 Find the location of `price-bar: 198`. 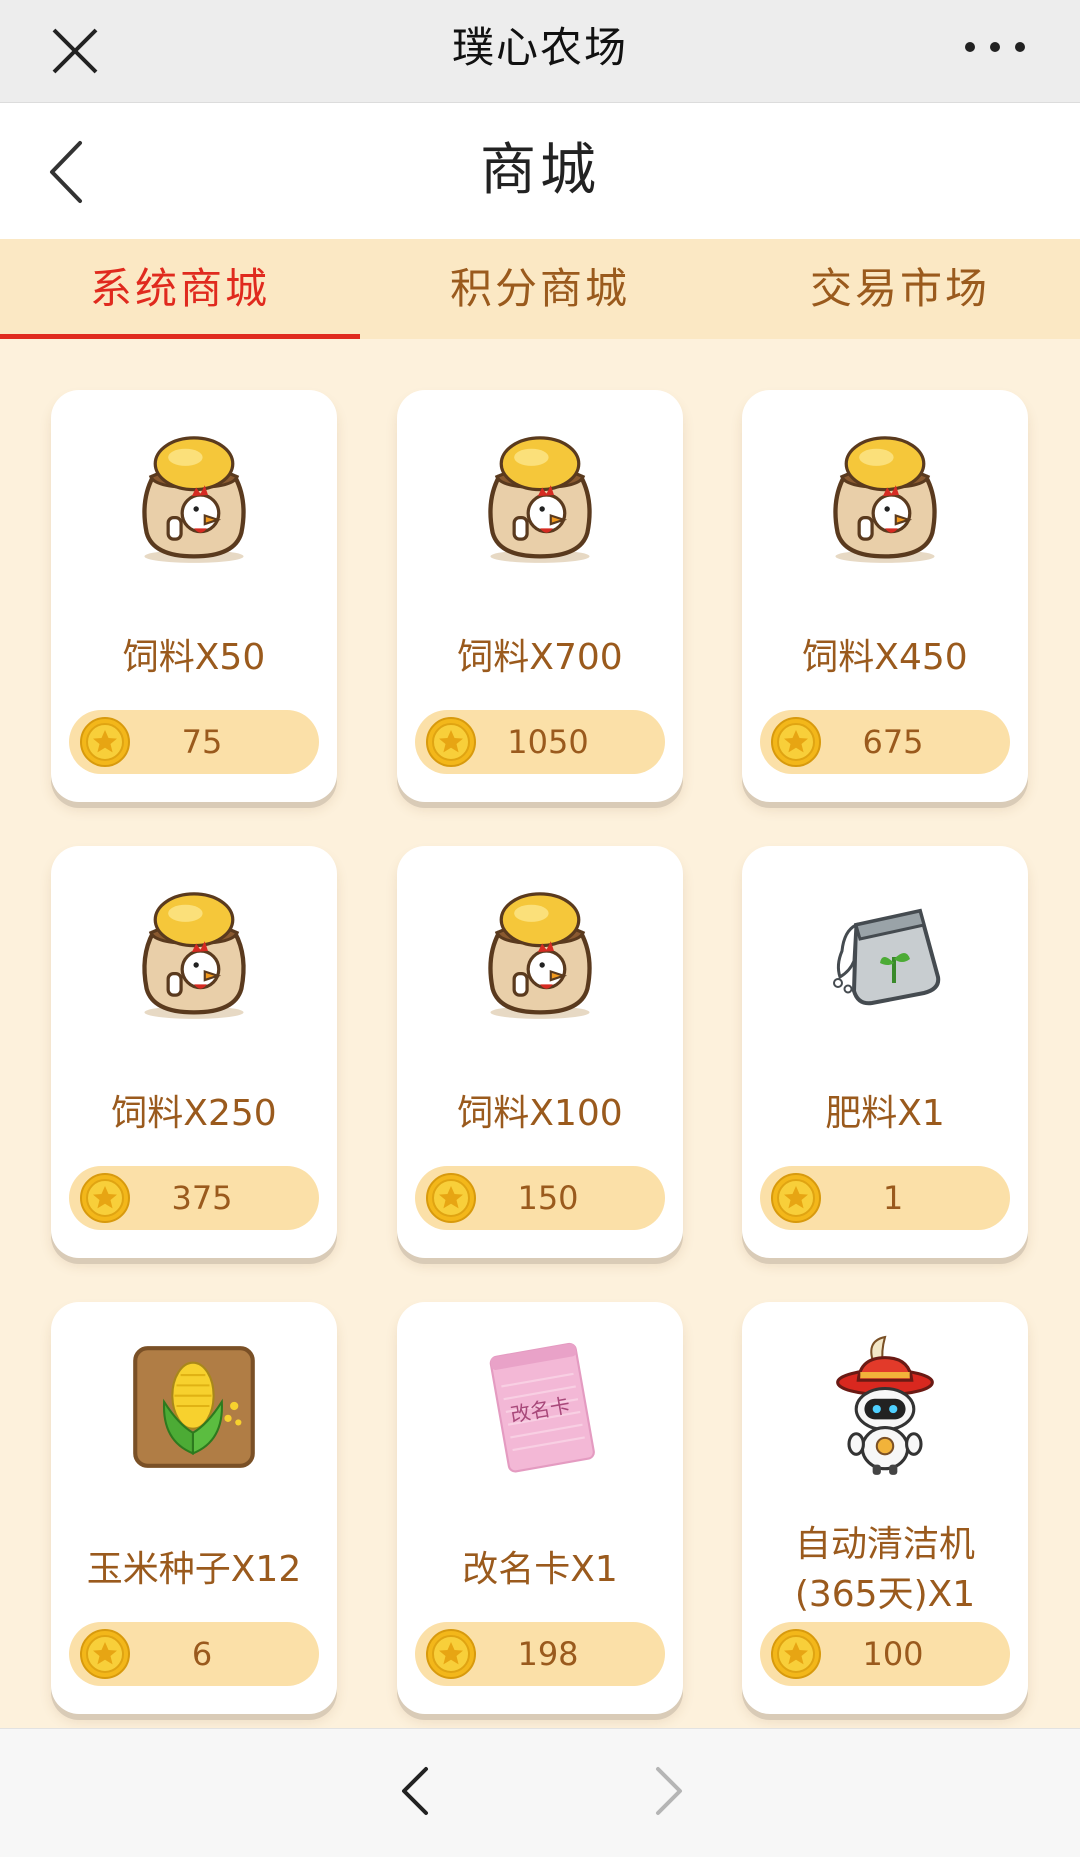

price-bar: 198 is located at coordinates (540, 1654).